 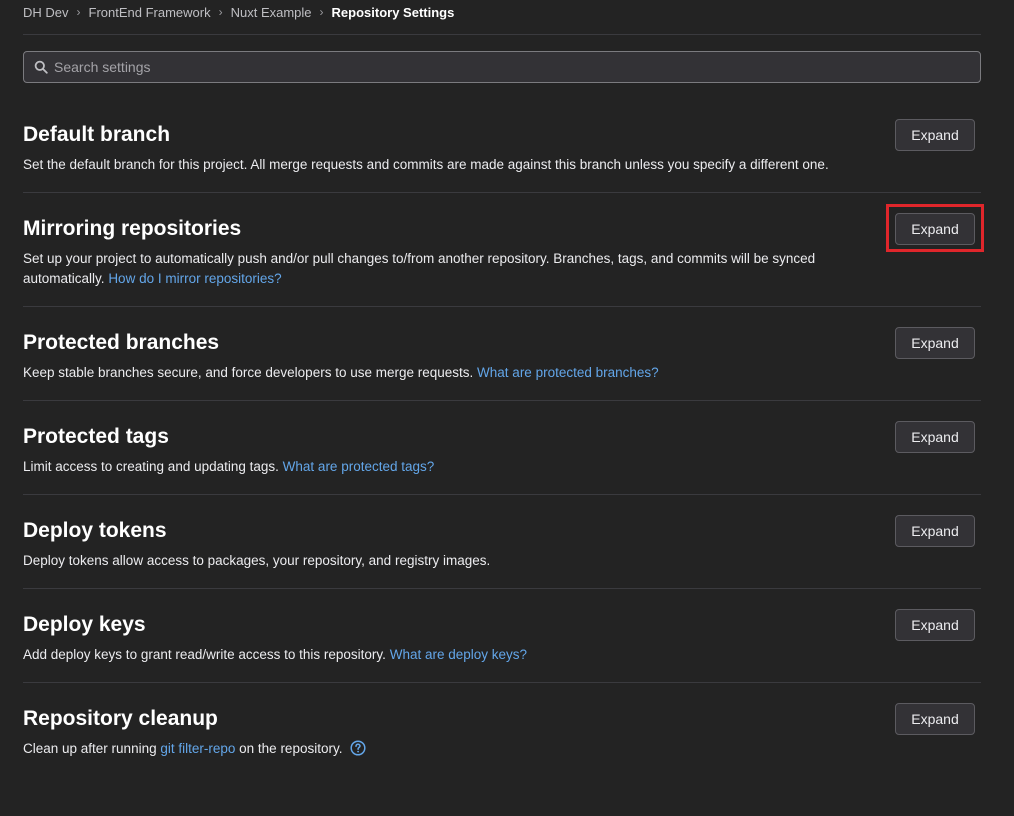 What do you see at coordinates (935, 437) in the screenshot?
I see `expand-button-protected-tags: Expand` at bounding box center [935, 437].